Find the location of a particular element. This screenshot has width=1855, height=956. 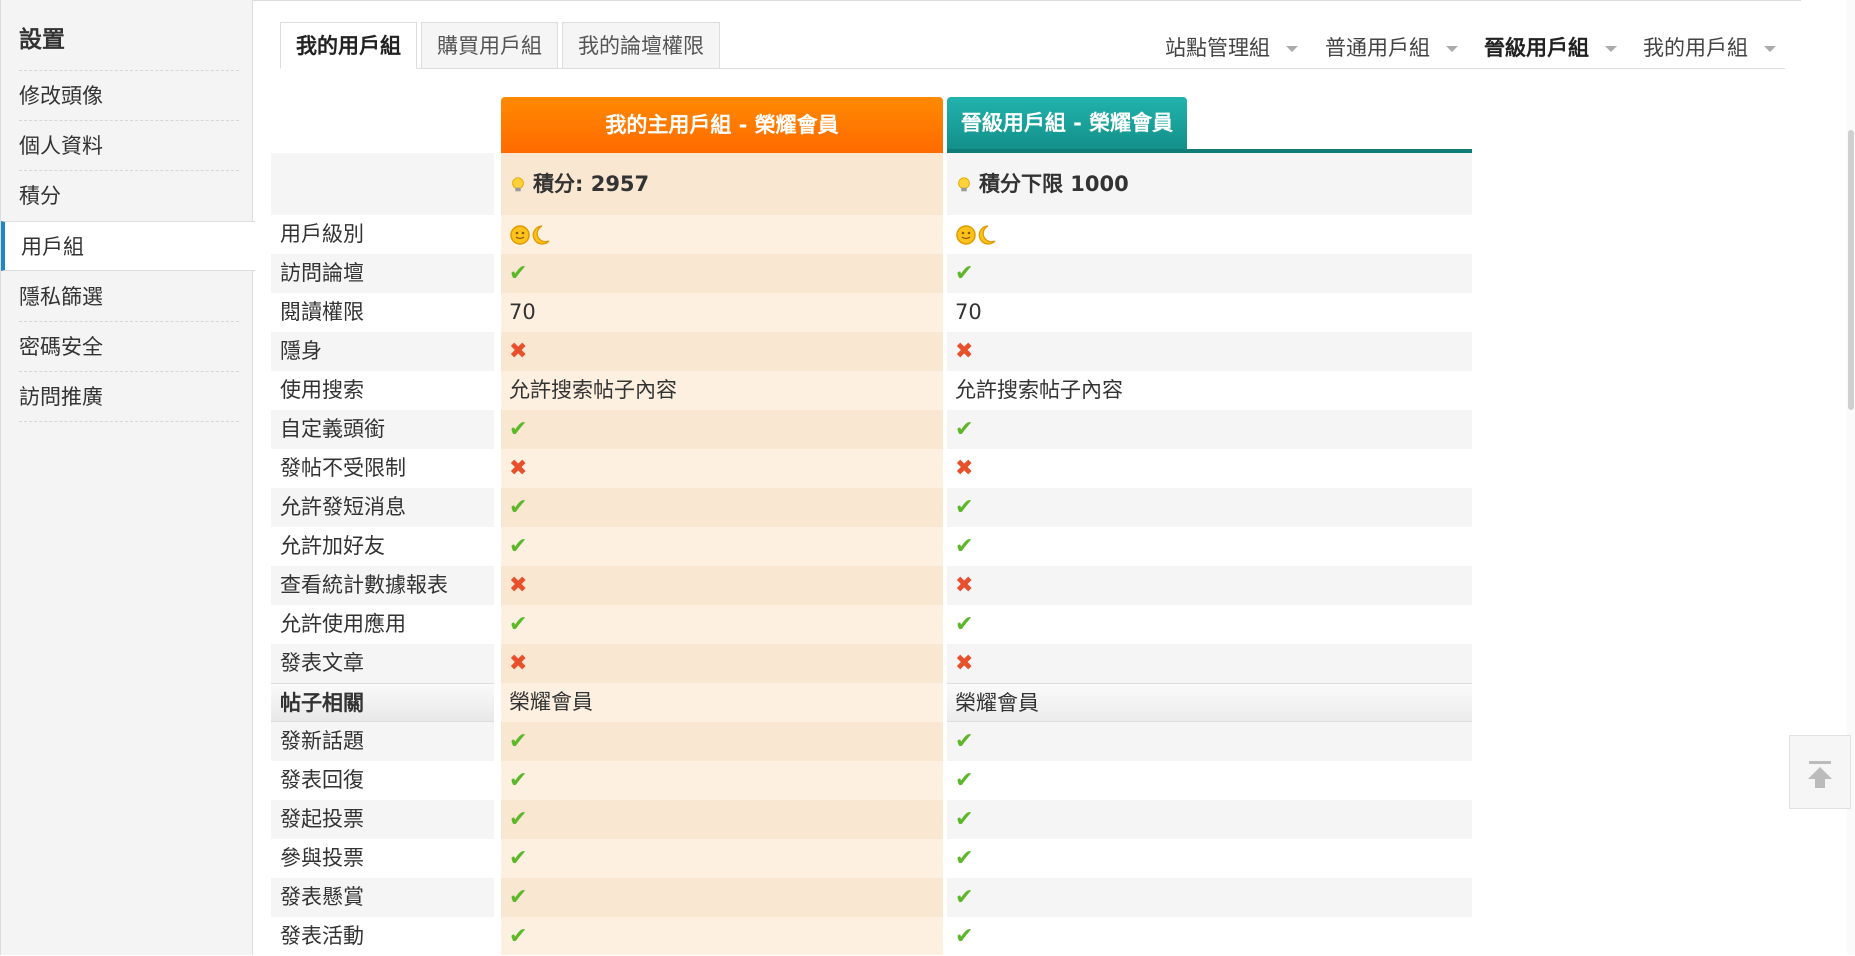

row-label: 允許發短消息 is located at coordinates (382, 507).